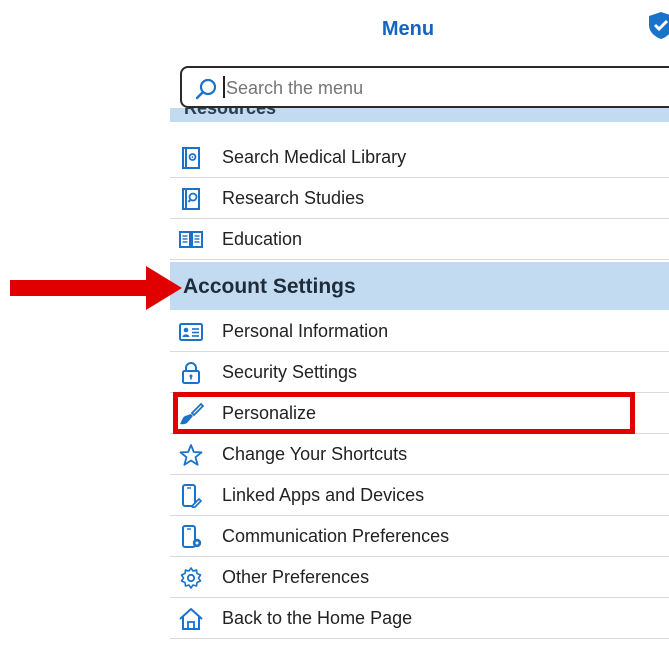  I want to click on section-header-resources: Resources, so click(419, 115).